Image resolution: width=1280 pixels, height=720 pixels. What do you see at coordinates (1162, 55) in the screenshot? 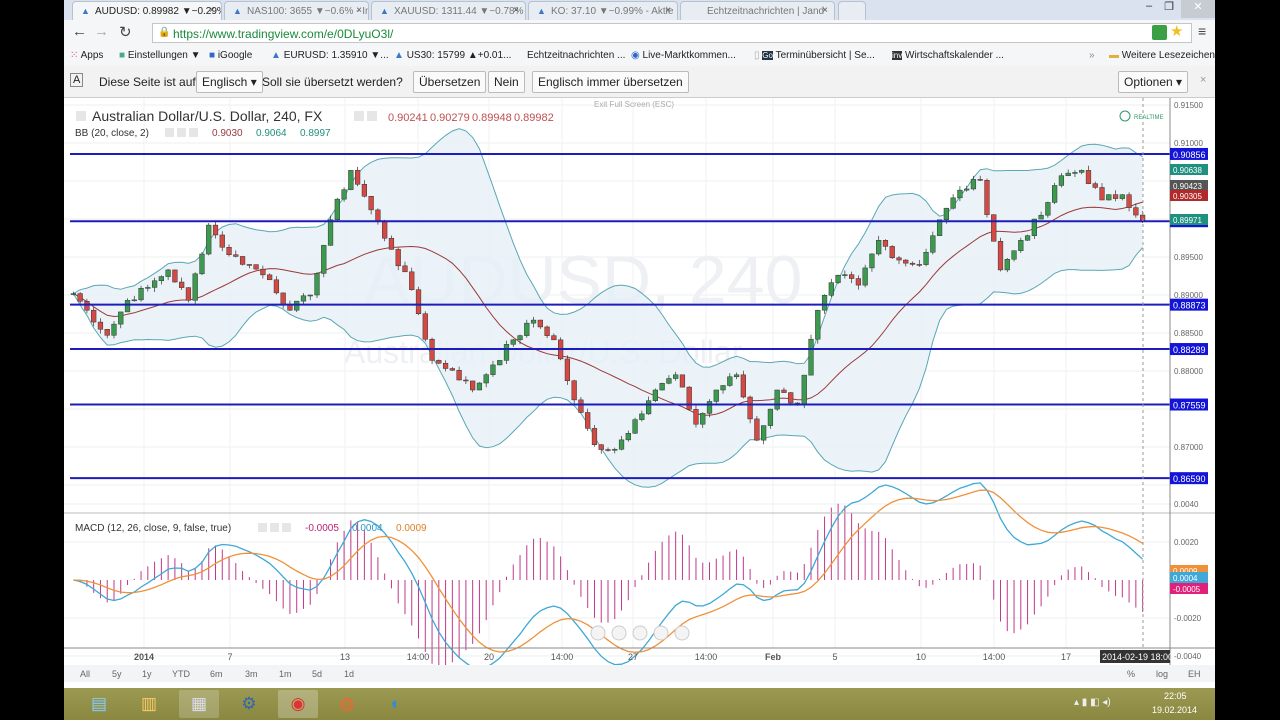
I see `bookmark-weitere: ▬ Weitere Lesezeichen` at bounding box center [1162, 55].